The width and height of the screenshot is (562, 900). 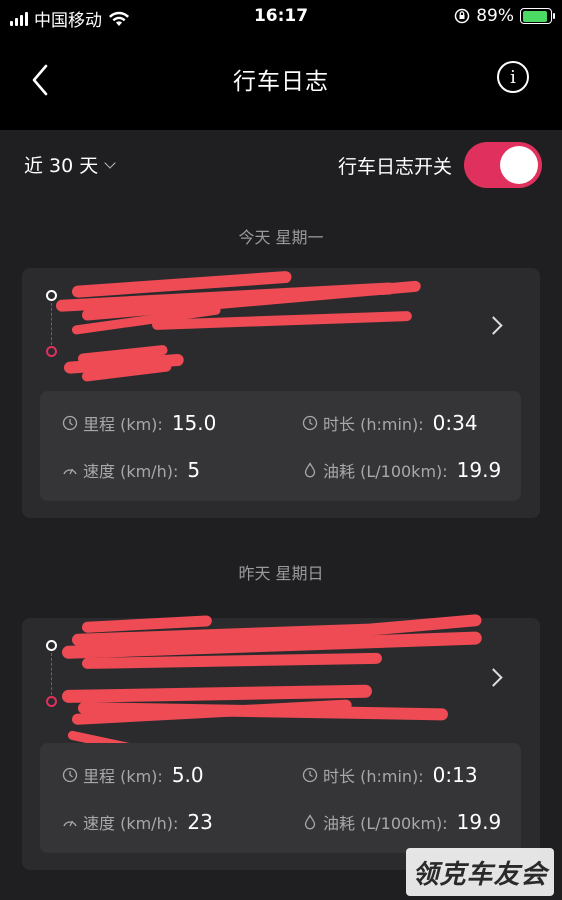 I want to click on battery-charging-icon, so click(x=537, y=16).